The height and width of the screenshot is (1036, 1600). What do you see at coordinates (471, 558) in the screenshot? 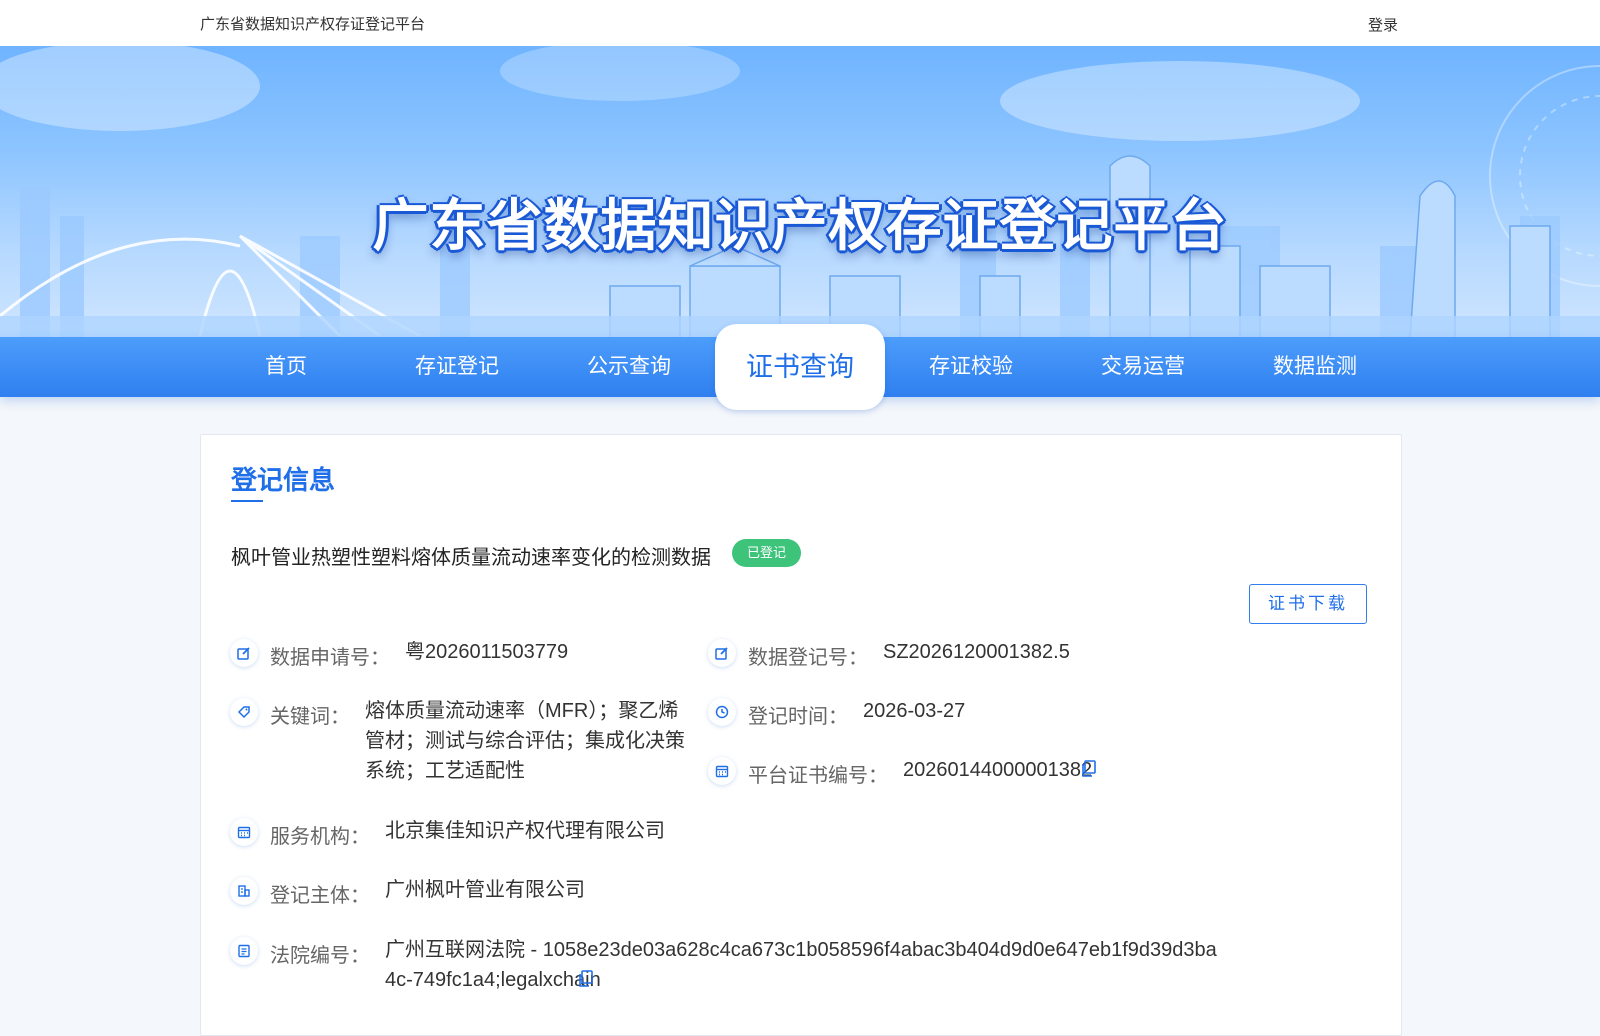
I see `record-title: 枫叶管业热塑性塑料熔体质量流动速率变化的检测数据` at bounding box center [471, 558].